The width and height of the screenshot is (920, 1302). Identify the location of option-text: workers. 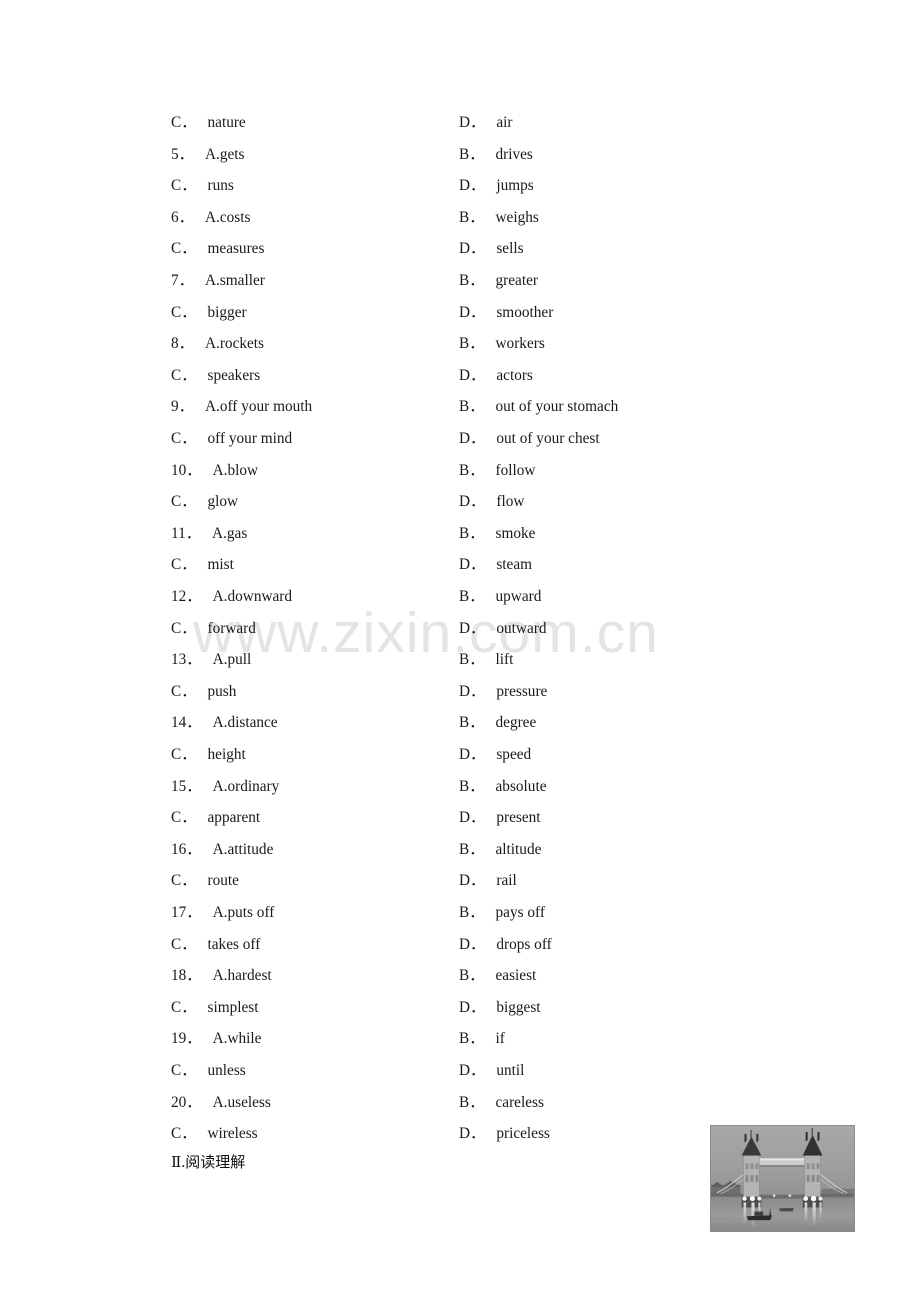
(520, 344).